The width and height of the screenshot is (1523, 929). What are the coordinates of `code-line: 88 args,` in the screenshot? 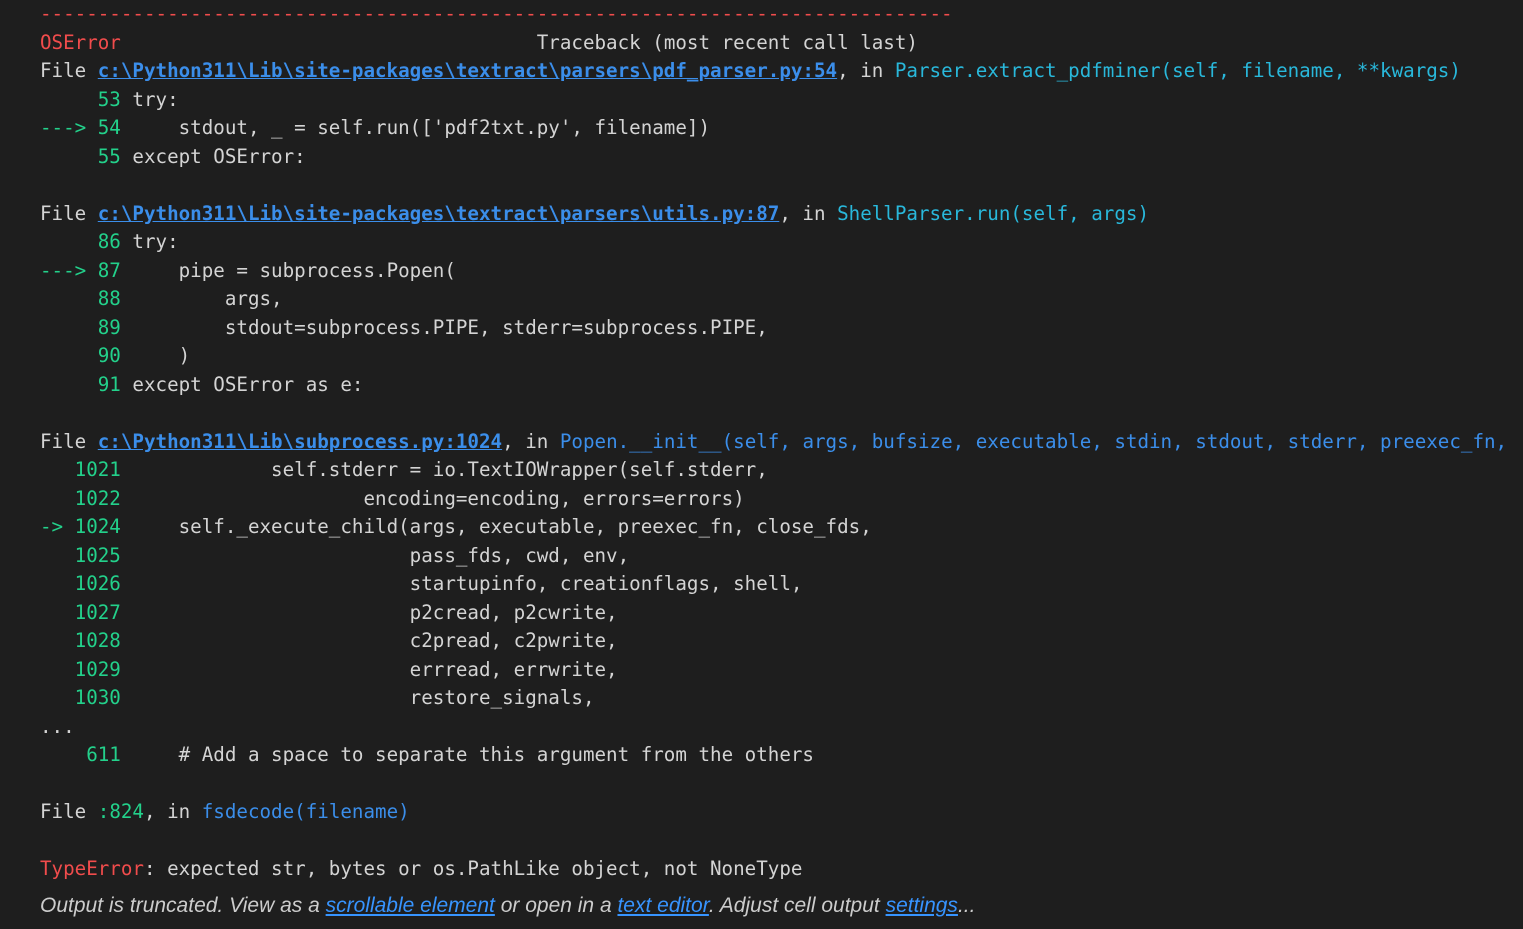 It's located at (161, 298).